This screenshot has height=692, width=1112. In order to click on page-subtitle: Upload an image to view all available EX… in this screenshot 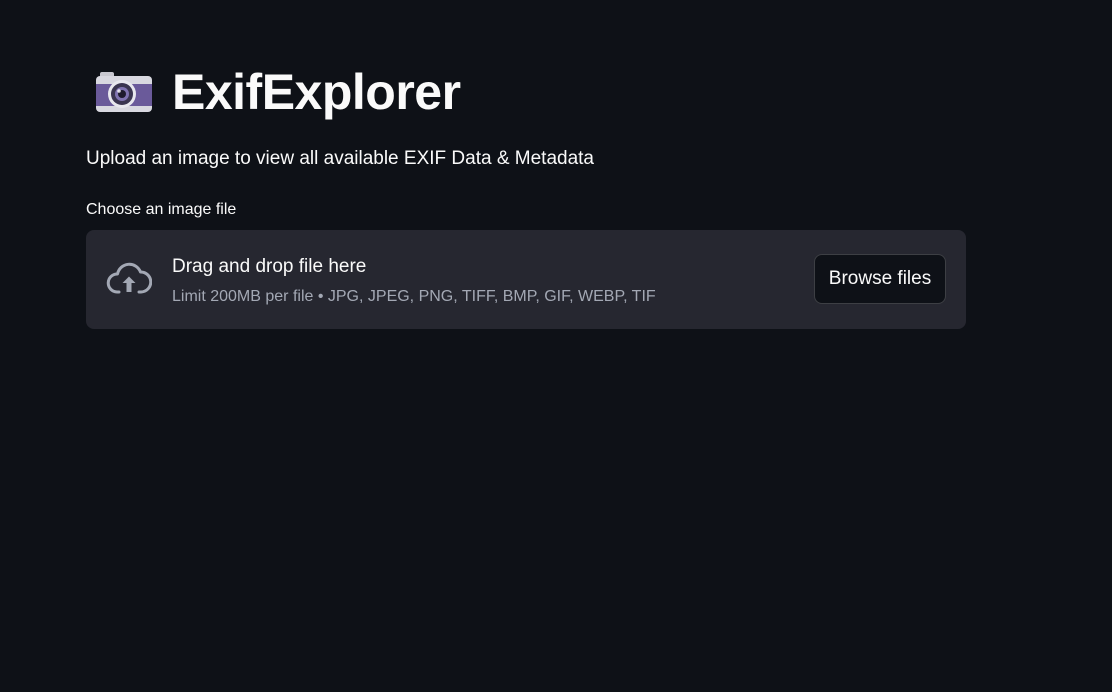, I will do `click(340, 158)`.